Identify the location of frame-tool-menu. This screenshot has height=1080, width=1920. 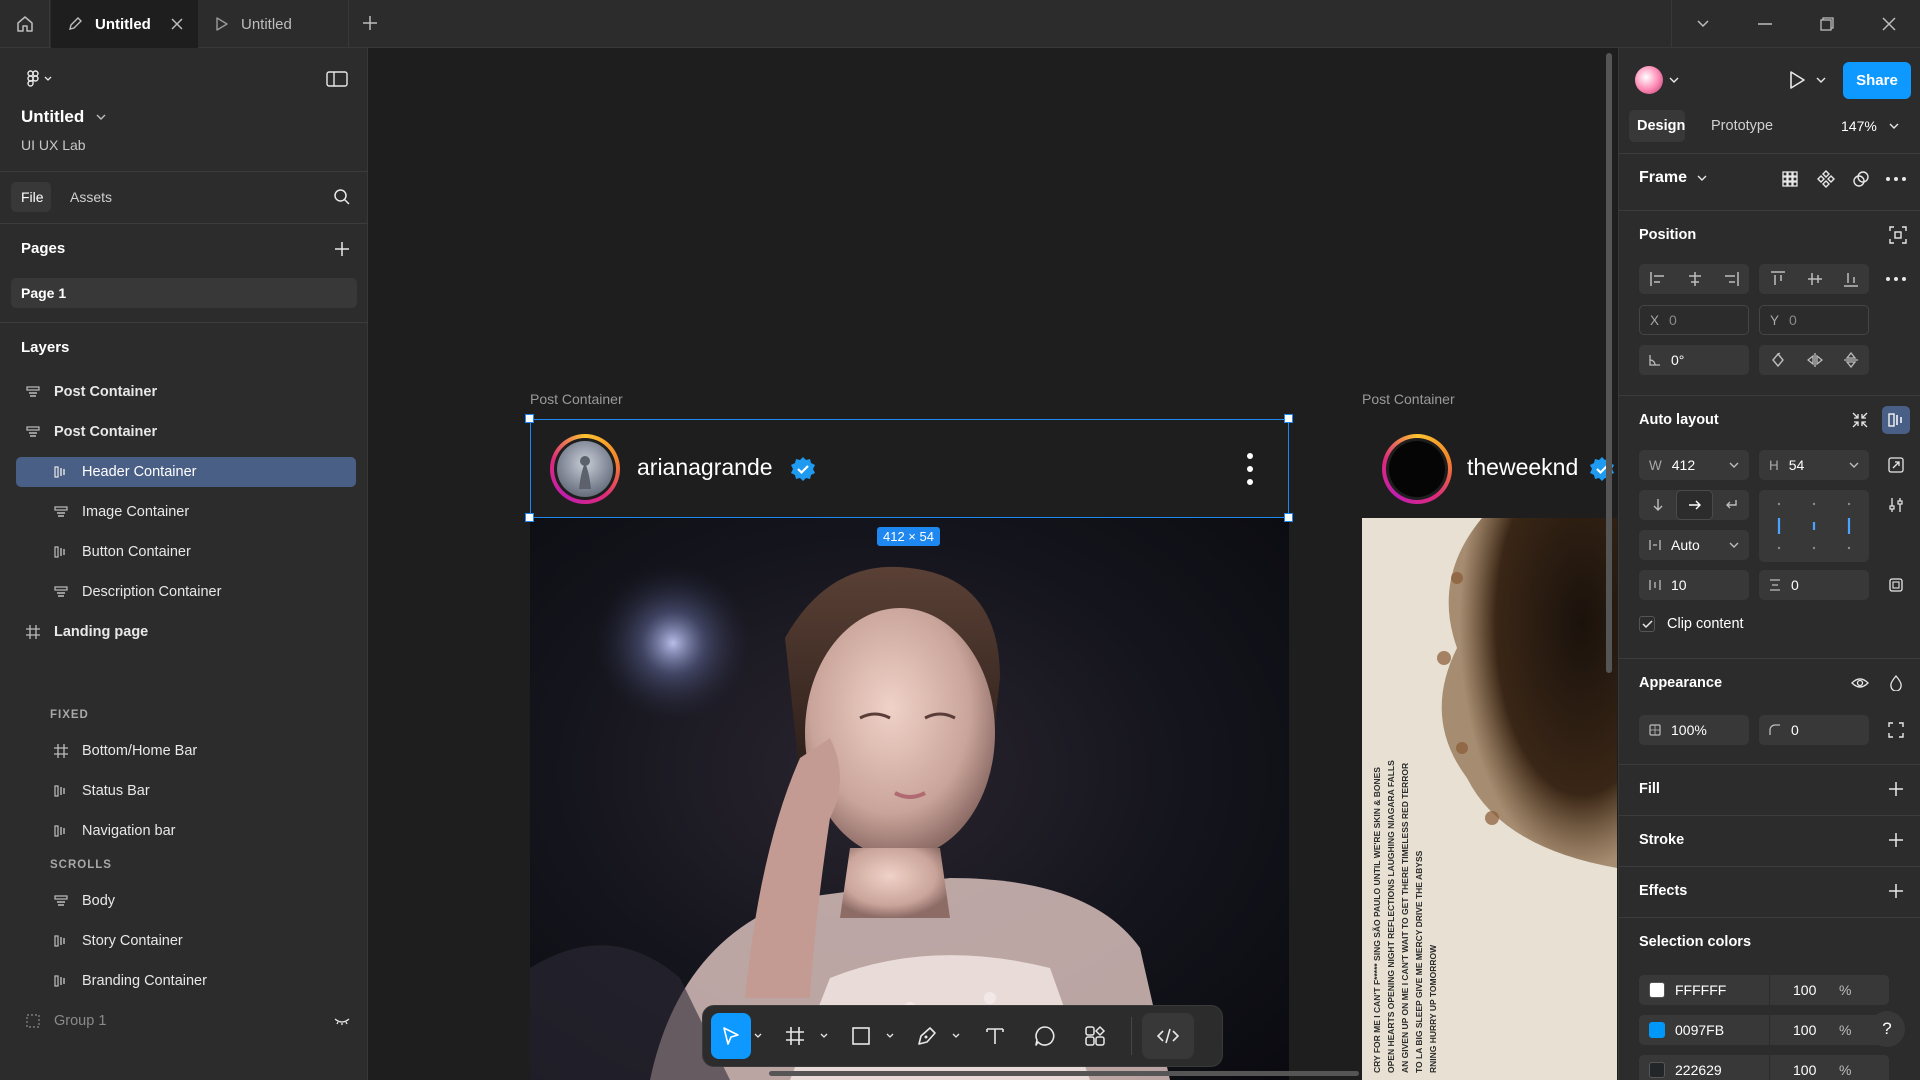
(824, 1036).